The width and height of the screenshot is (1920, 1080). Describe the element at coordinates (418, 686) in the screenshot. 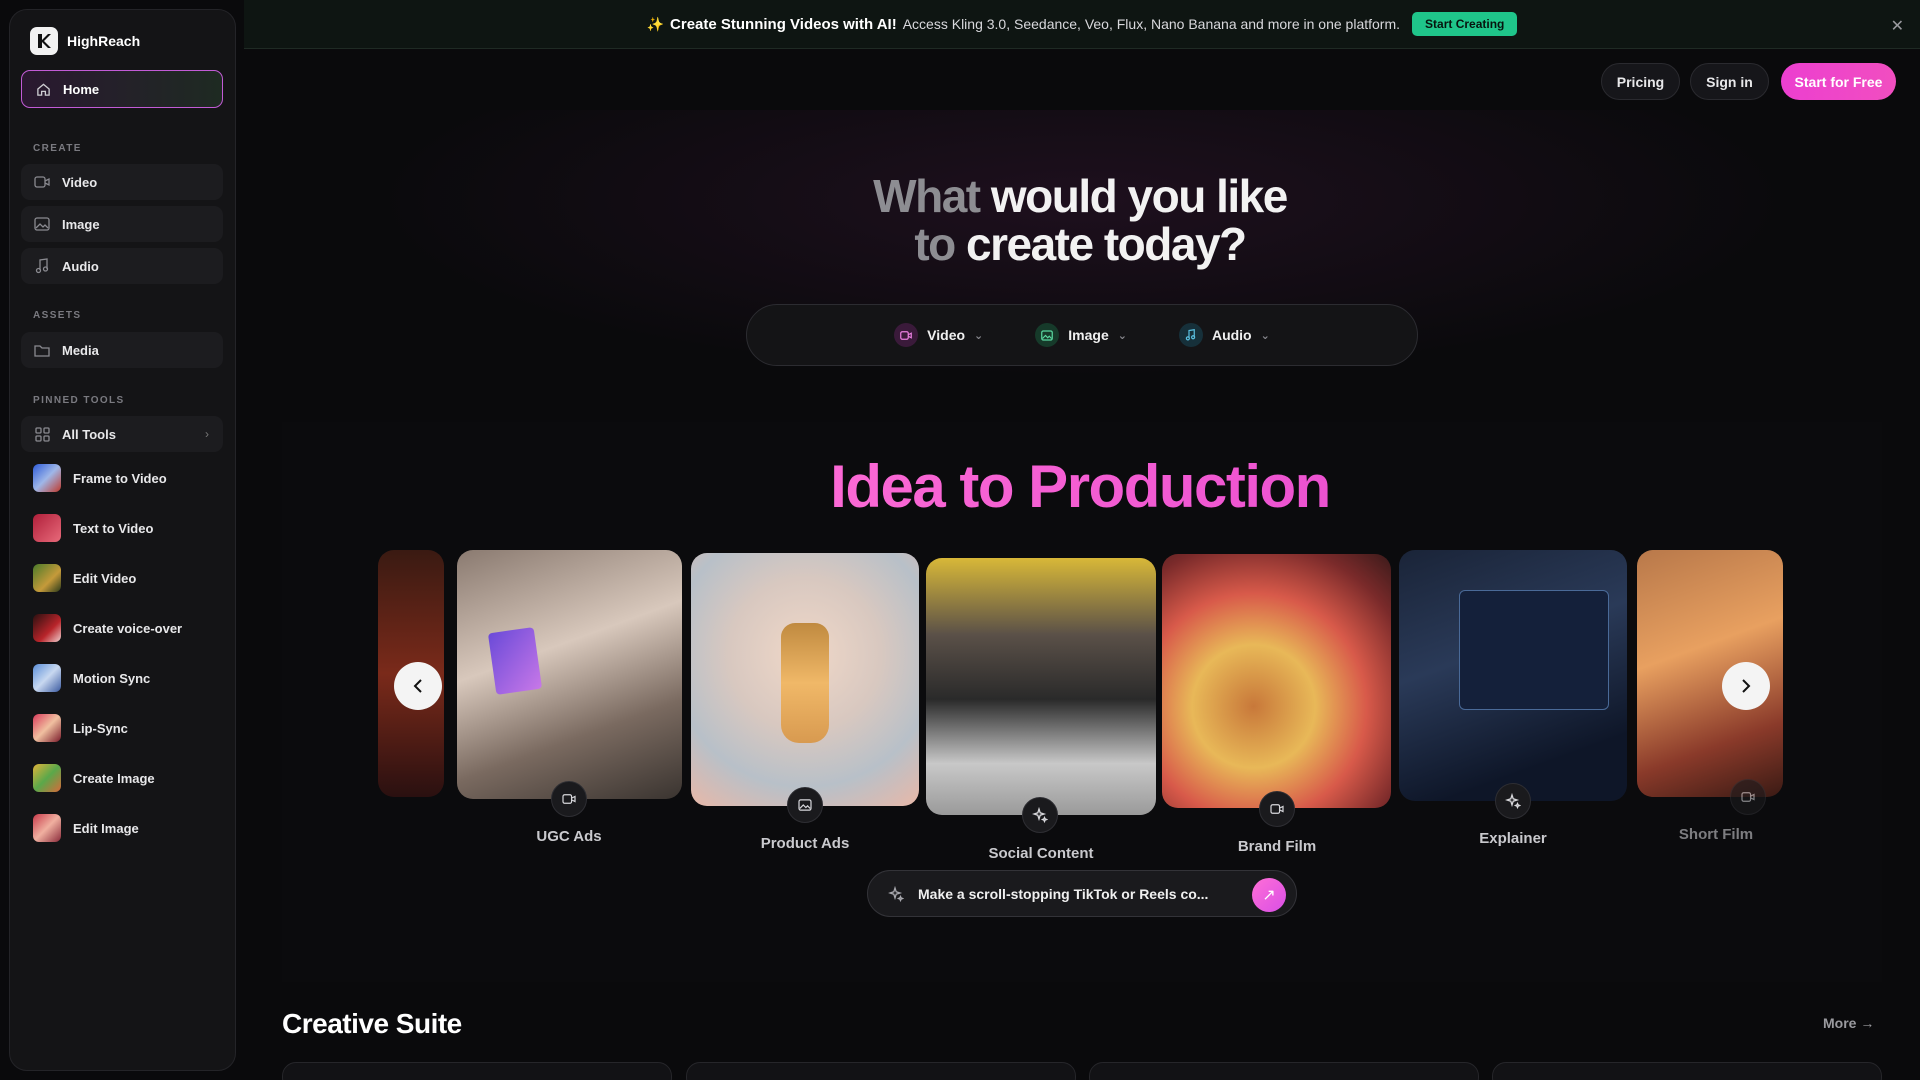

I see `carousel-prev-button` at that location.